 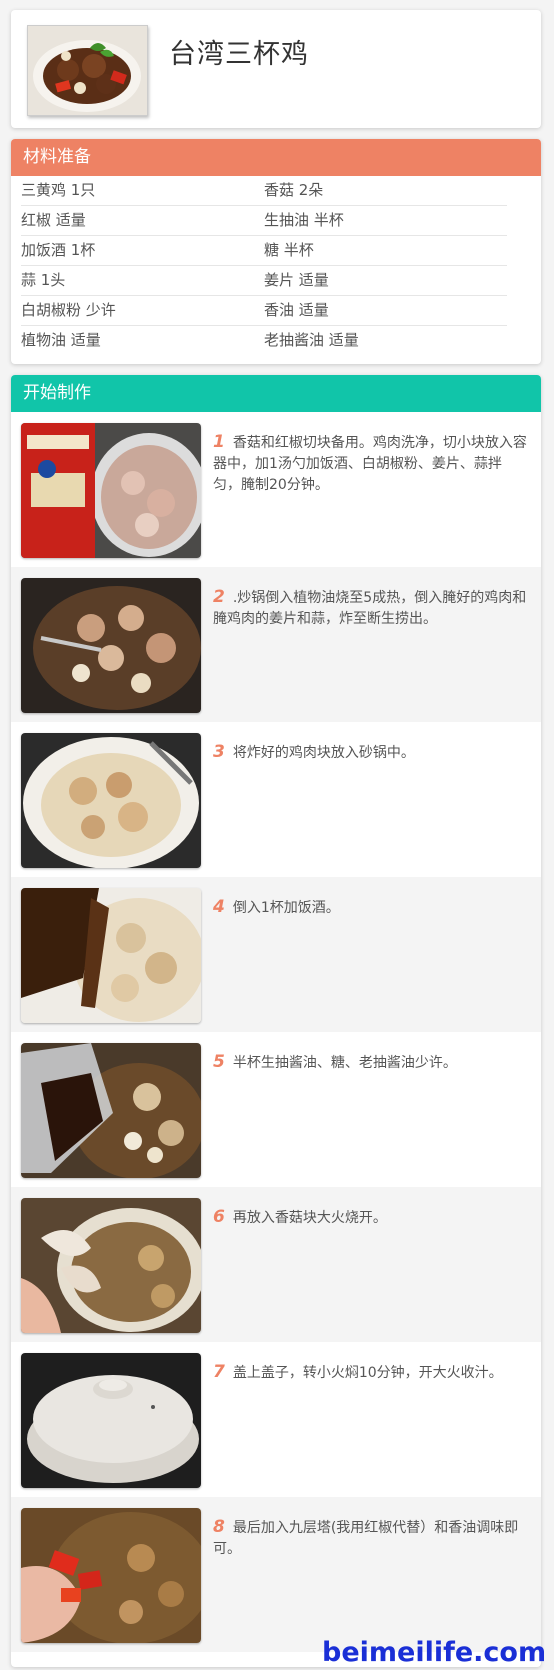 I want to click on step-number: 1, so click(x=219, y=442).